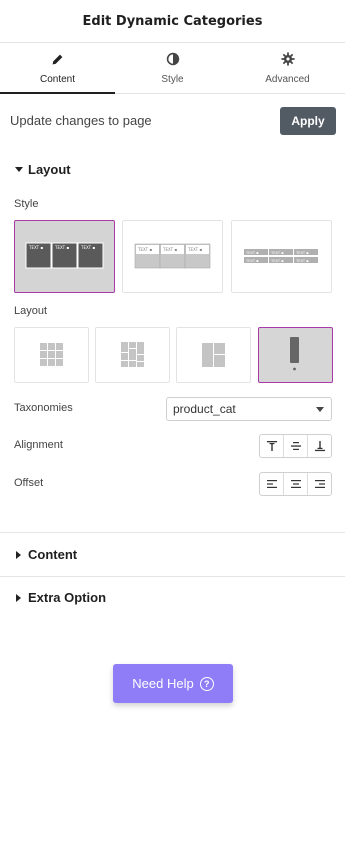 Image resolution: width=345 pixels, height=854 pixels. I want to click on style-option-cards: TEXT ▪ TEXT ▪ TEXT ▪, so click(172, 256).